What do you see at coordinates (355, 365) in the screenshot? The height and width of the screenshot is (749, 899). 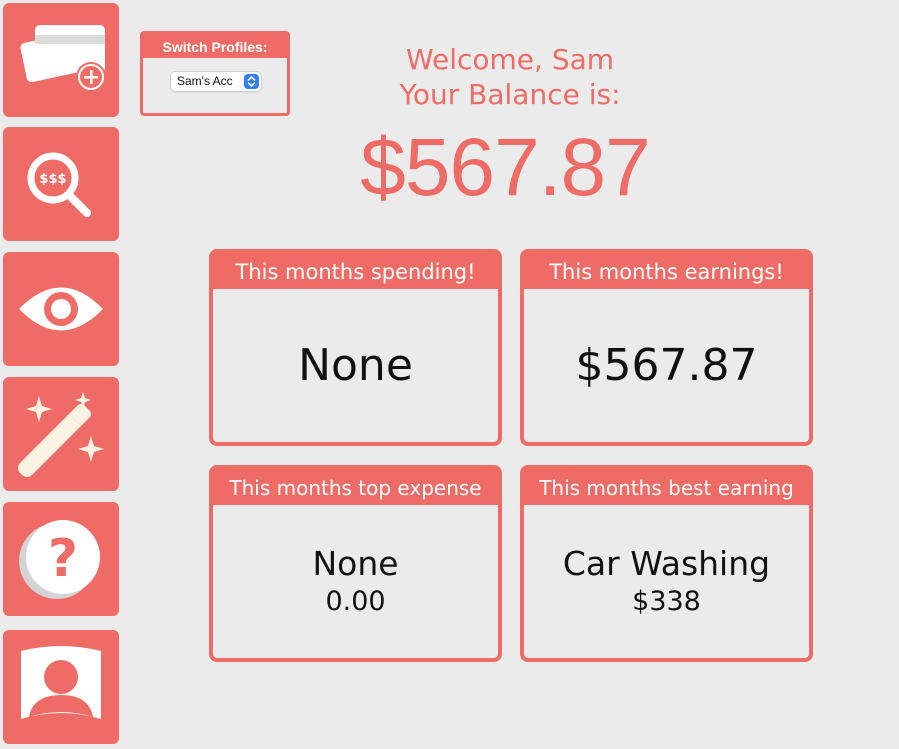 I see `spending-value: None` at bounding box center [355, 365].